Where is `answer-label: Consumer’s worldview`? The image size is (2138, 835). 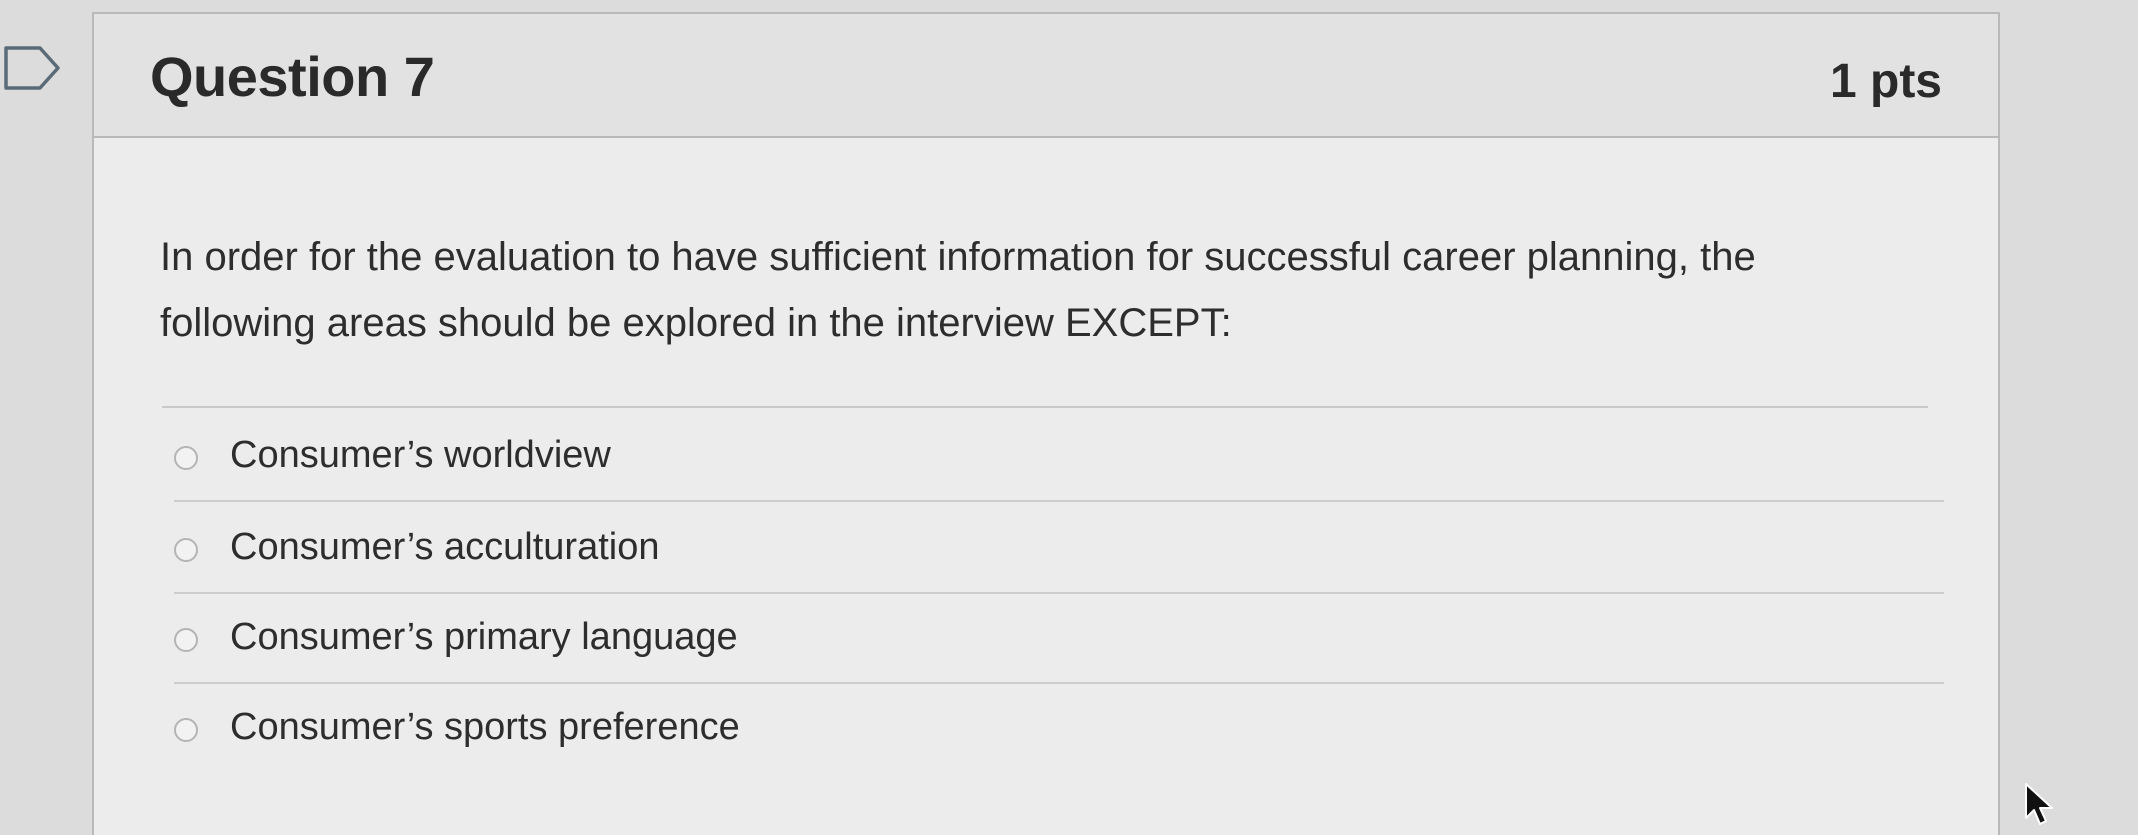
answer-label: Consumer’s worldview is located at coordinates (420, 455).